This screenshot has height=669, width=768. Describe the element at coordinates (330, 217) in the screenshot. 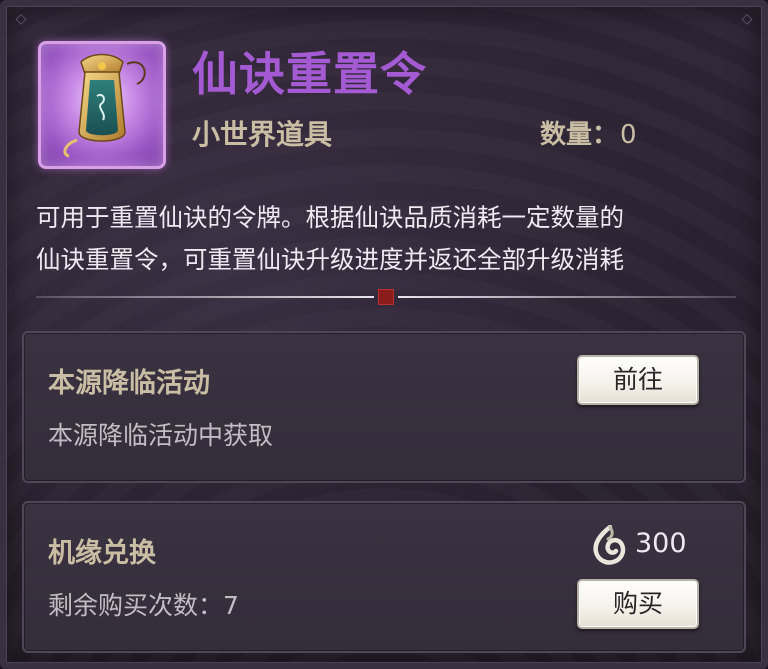

I see `description-line: 可用于重置仙诀的令牌。根据仙诀品质消耗一定数量的` at that location.